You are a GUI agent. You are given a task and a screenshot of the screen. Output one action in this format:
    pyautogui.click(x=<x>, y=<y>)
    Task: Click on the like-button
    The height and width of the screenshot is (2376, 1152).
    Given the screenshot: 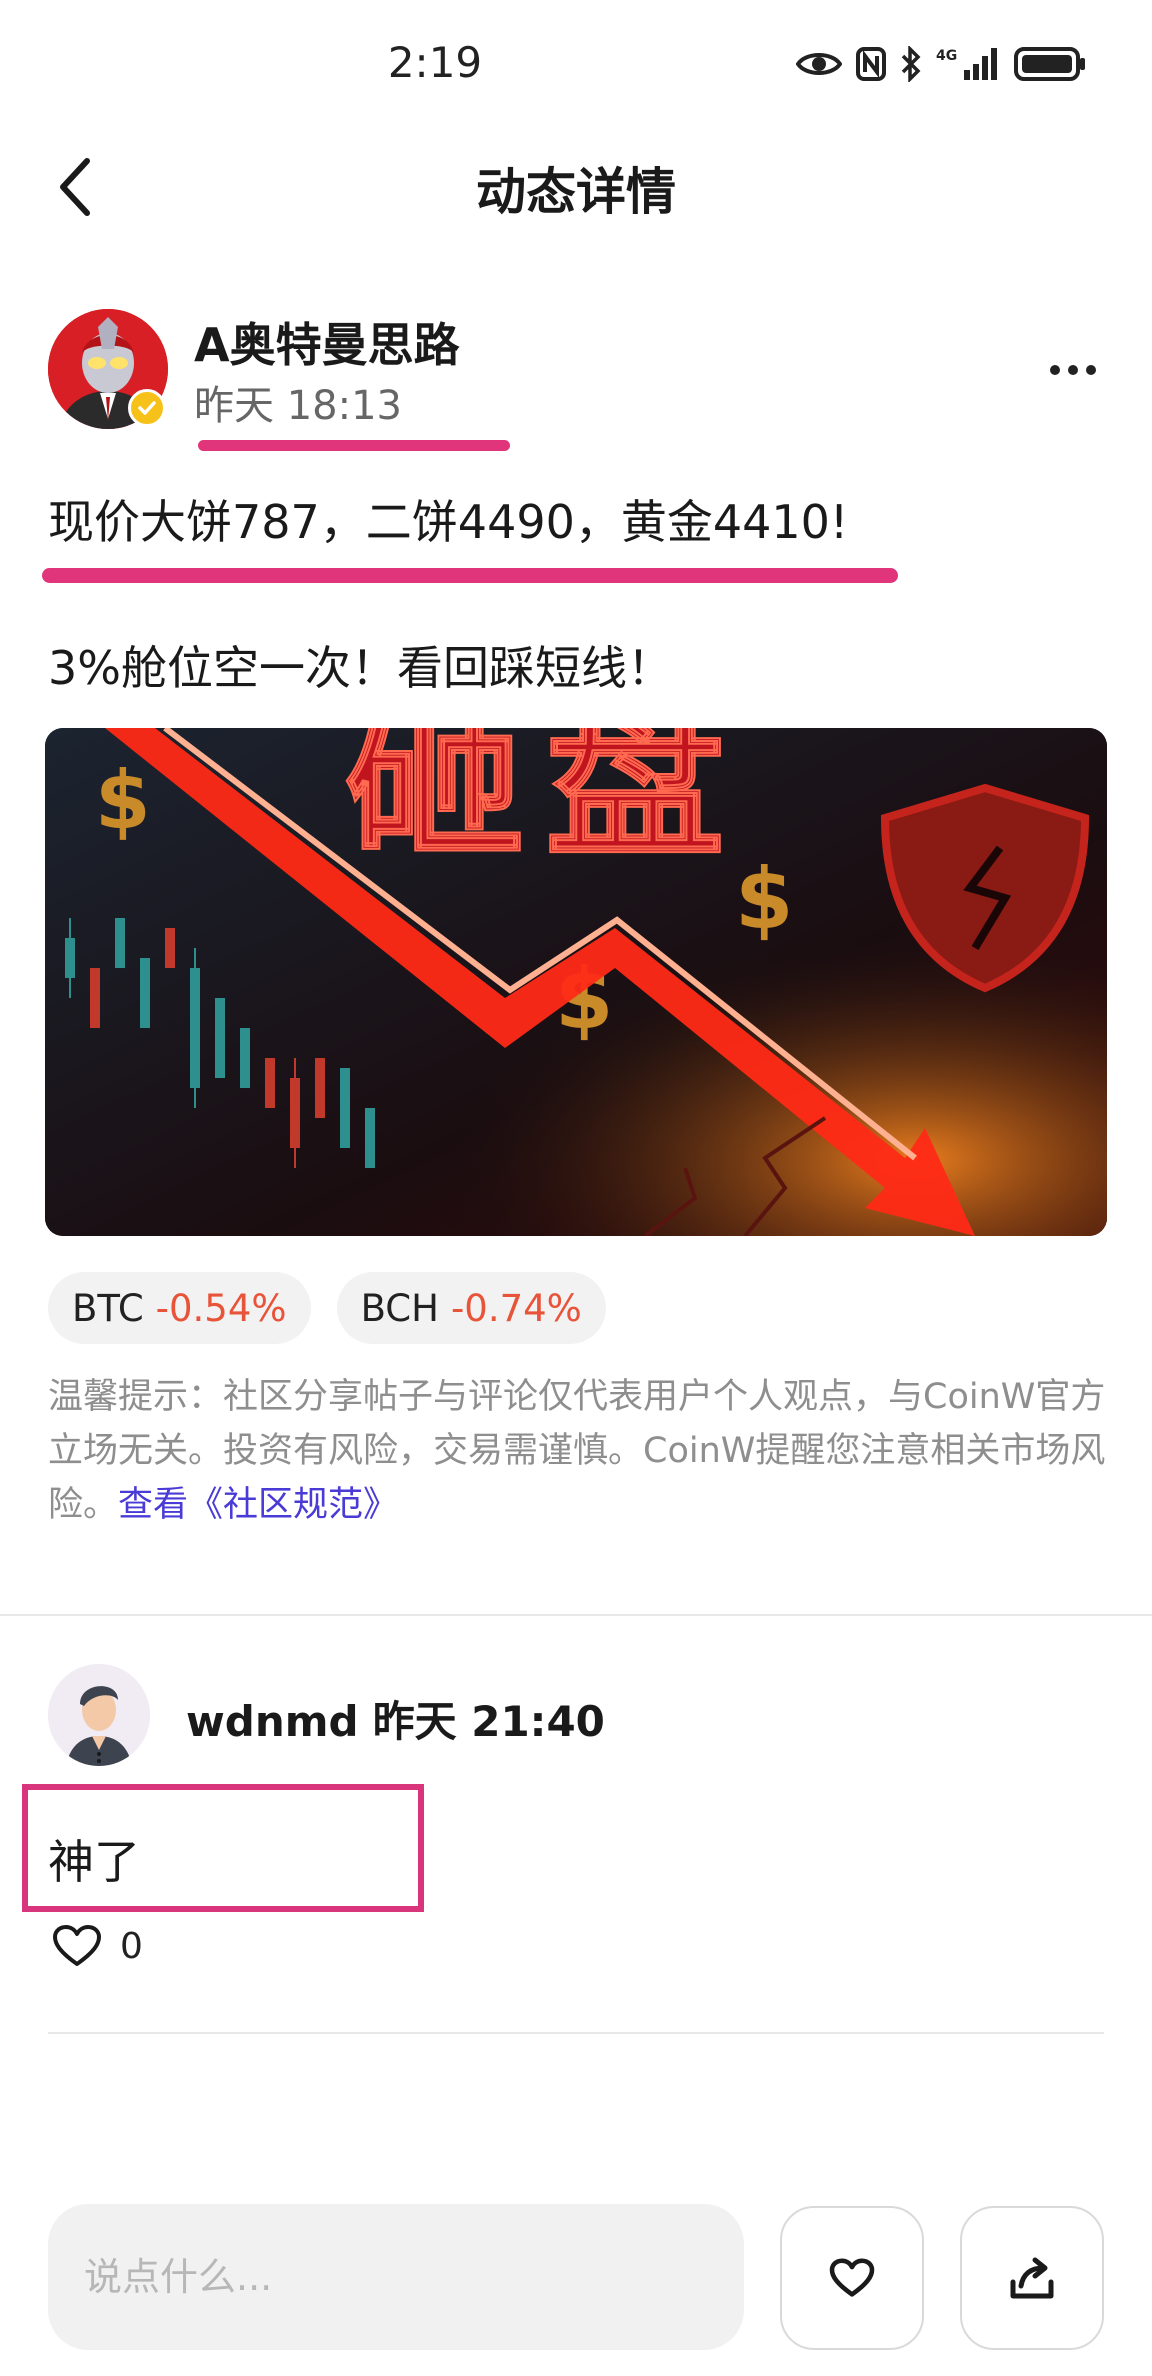 What is the action you would take?
    pyautogui.click(x=852, y=2278)
    